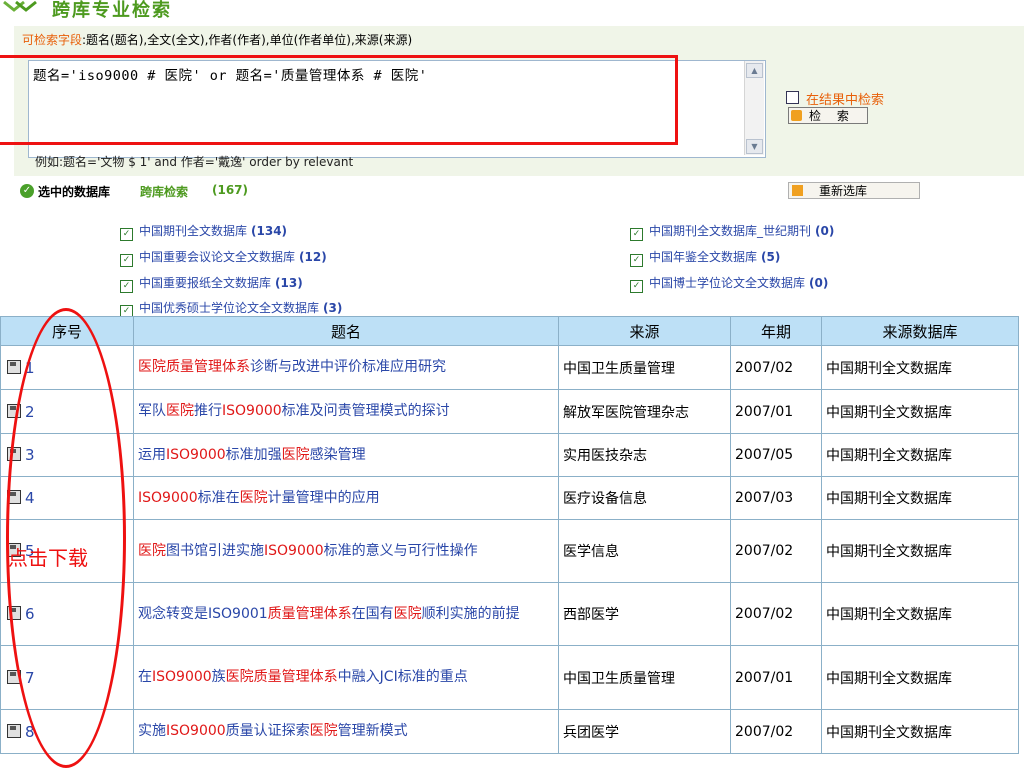  Describe the element at coordinates (792, 97) in the screenshot. I see `search-in-results-checkbox` at that location.